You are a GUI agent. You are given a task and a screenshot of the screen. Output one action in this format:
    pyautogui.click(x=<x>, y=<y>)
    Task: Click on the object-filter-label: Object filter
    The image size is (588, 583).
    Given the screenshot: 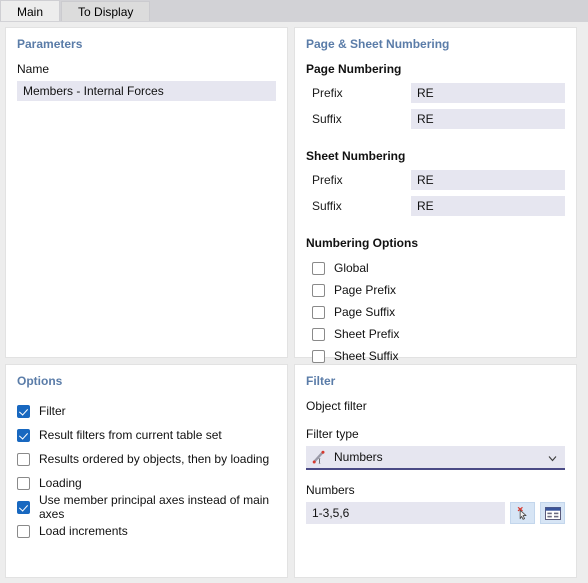 What is the action you would take?
    pyautogui.click(x=336, y=406)
    